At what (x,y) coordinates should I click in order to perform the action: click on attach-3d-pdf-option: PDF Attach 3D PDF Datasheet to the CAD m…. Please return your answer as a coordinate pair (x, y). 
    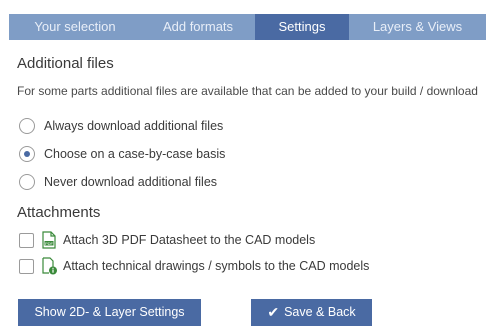
    Looking at the image, I should click on (167, 240).